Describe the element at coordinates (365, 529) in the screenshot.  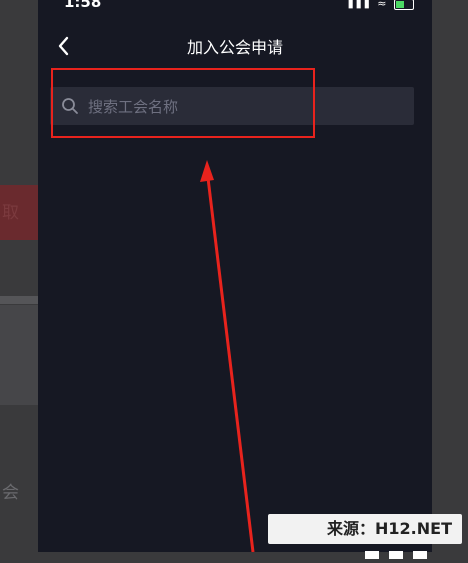
I see `watermark: 来源：H12.NET` at that location.